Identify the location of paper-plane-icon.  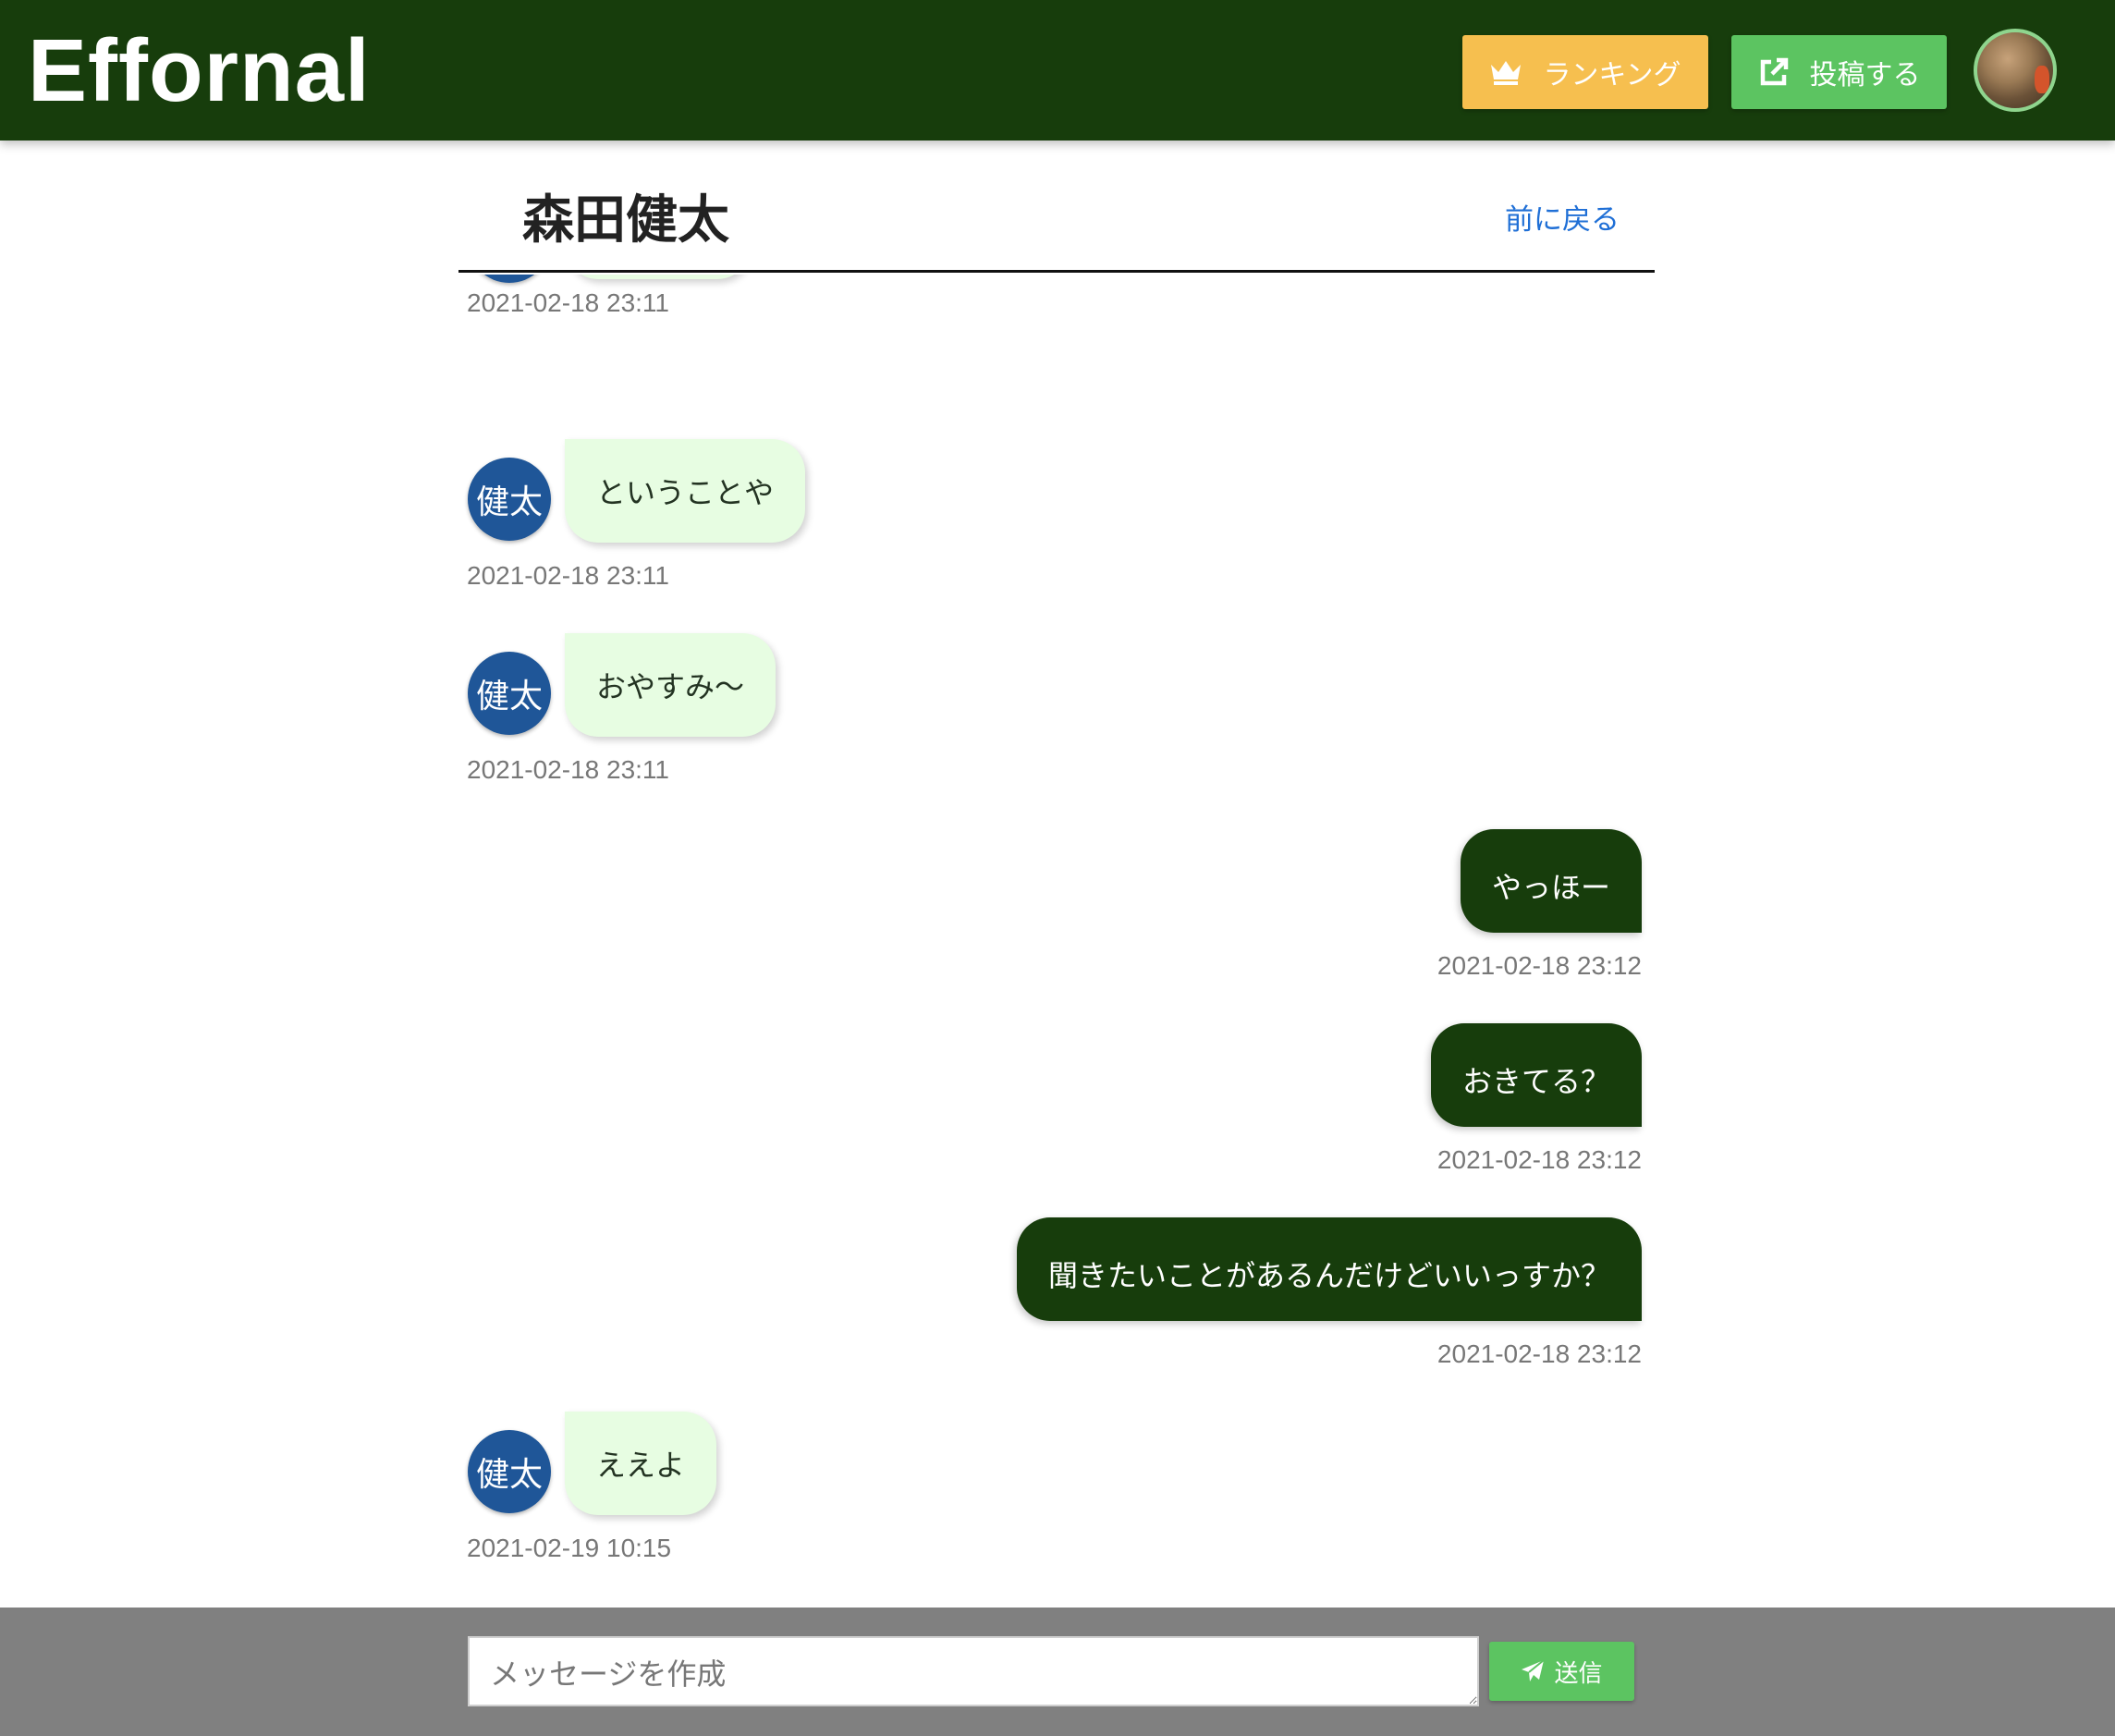
(1534, 1670).